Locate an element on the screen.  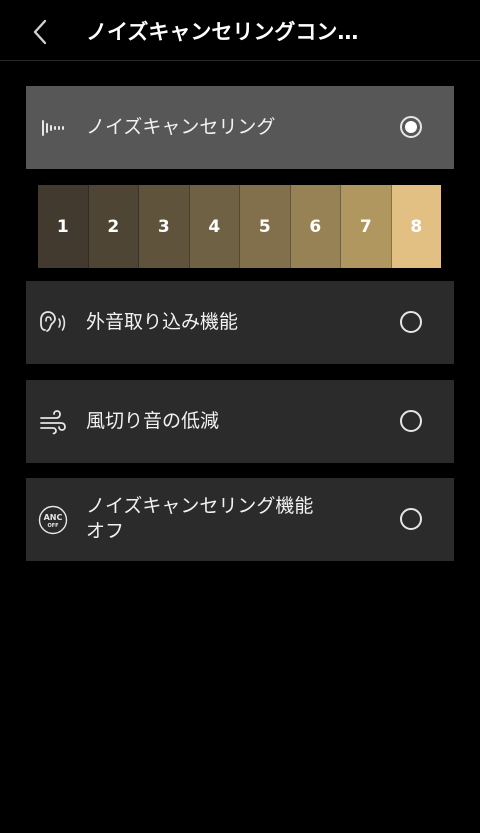
anc-icon-text-bottom: OFF is located at coordinates (52, 526).